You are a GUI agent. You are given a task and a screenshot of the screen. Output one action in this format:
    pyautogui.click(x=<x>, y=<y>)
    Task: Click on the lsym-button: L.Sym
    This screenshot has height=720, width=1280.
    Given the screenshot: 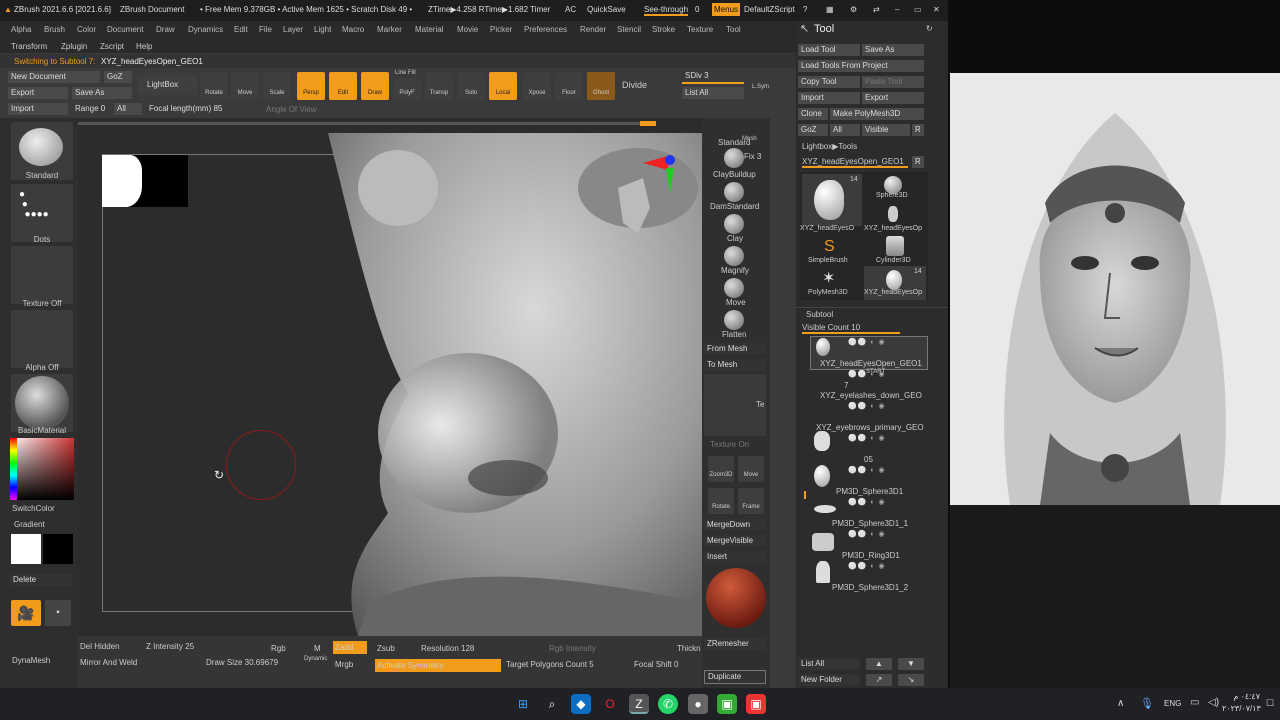 What is the action you would take?
    pyautogui.click(x=760, y=87)
    